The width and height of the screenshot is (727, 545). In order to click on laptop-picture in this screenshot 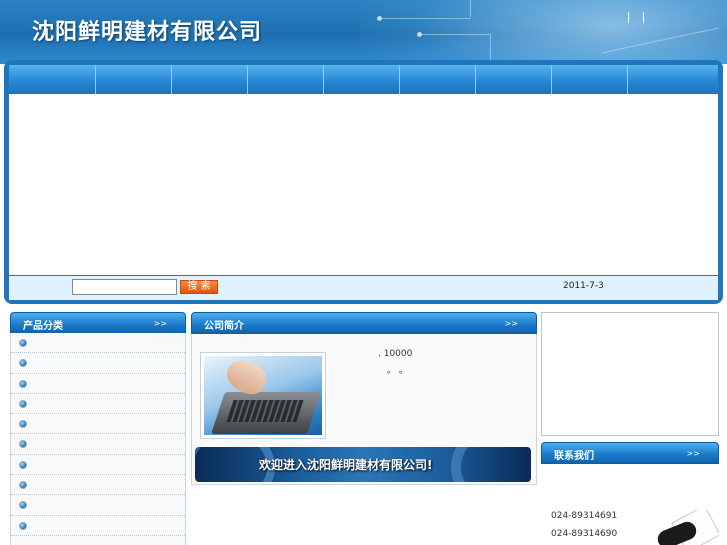, I will do `click(263, 395)`.